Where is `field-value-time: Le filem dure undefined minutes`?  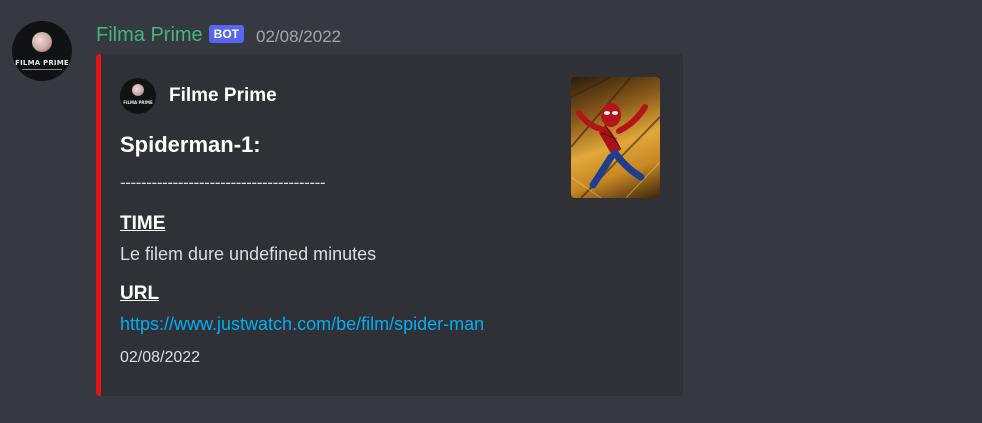 field-value-time: Le filem dure undefined minutes is located at coordinates (248, 254).